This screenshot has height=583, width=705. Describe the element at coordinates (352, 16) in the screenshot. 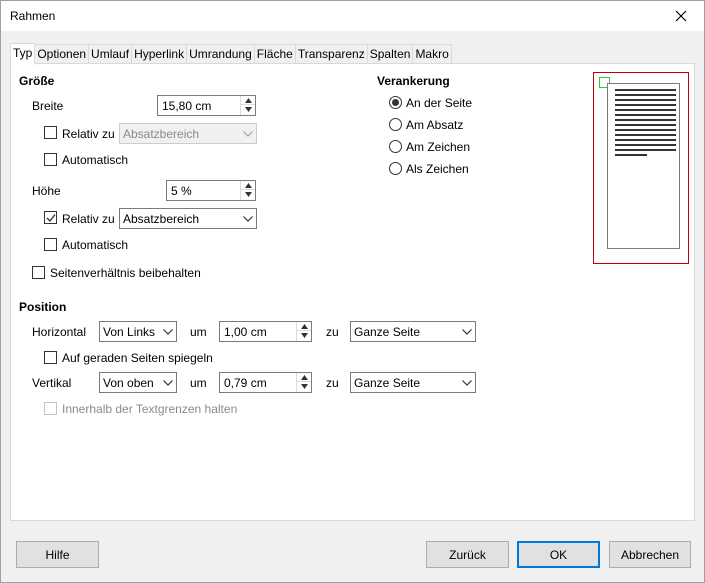

I see `title-bar: Rahmen` at that location.